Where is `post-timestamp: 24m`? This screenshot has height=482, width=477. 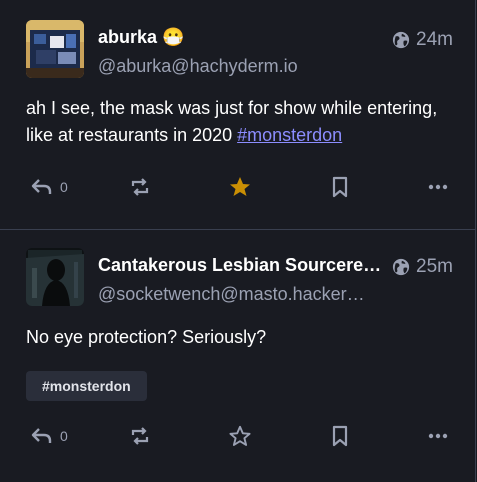
post-timestamp: 24m is located at coordinates (422, 40).